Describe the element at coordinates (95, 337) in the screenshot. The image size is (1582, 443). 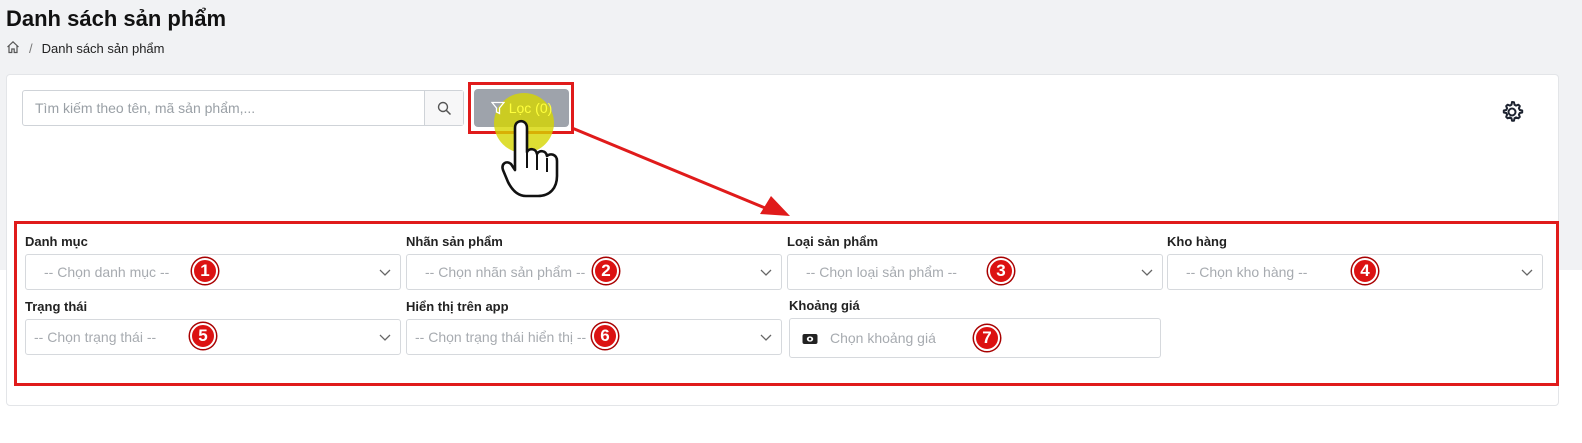
I see `status-placeholder: -- Chọn trạng thái --` at that location.